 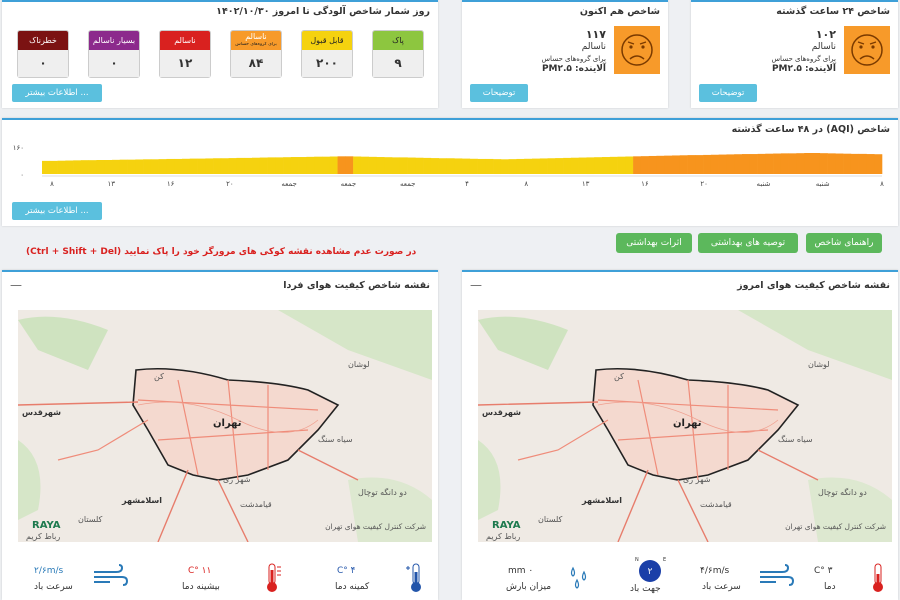 What do you see at coordinates (200, 571) in the screenshot?
I see `max-temp-value: ۱۱ °C` at bounding box center [200, 571].